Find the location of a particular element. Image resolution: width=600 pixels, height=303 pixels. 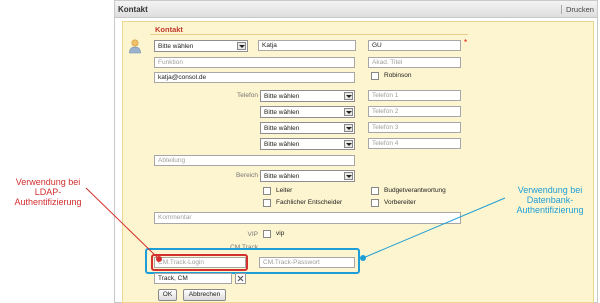

ldap-arrow-line is located at coordinates (122, 223).